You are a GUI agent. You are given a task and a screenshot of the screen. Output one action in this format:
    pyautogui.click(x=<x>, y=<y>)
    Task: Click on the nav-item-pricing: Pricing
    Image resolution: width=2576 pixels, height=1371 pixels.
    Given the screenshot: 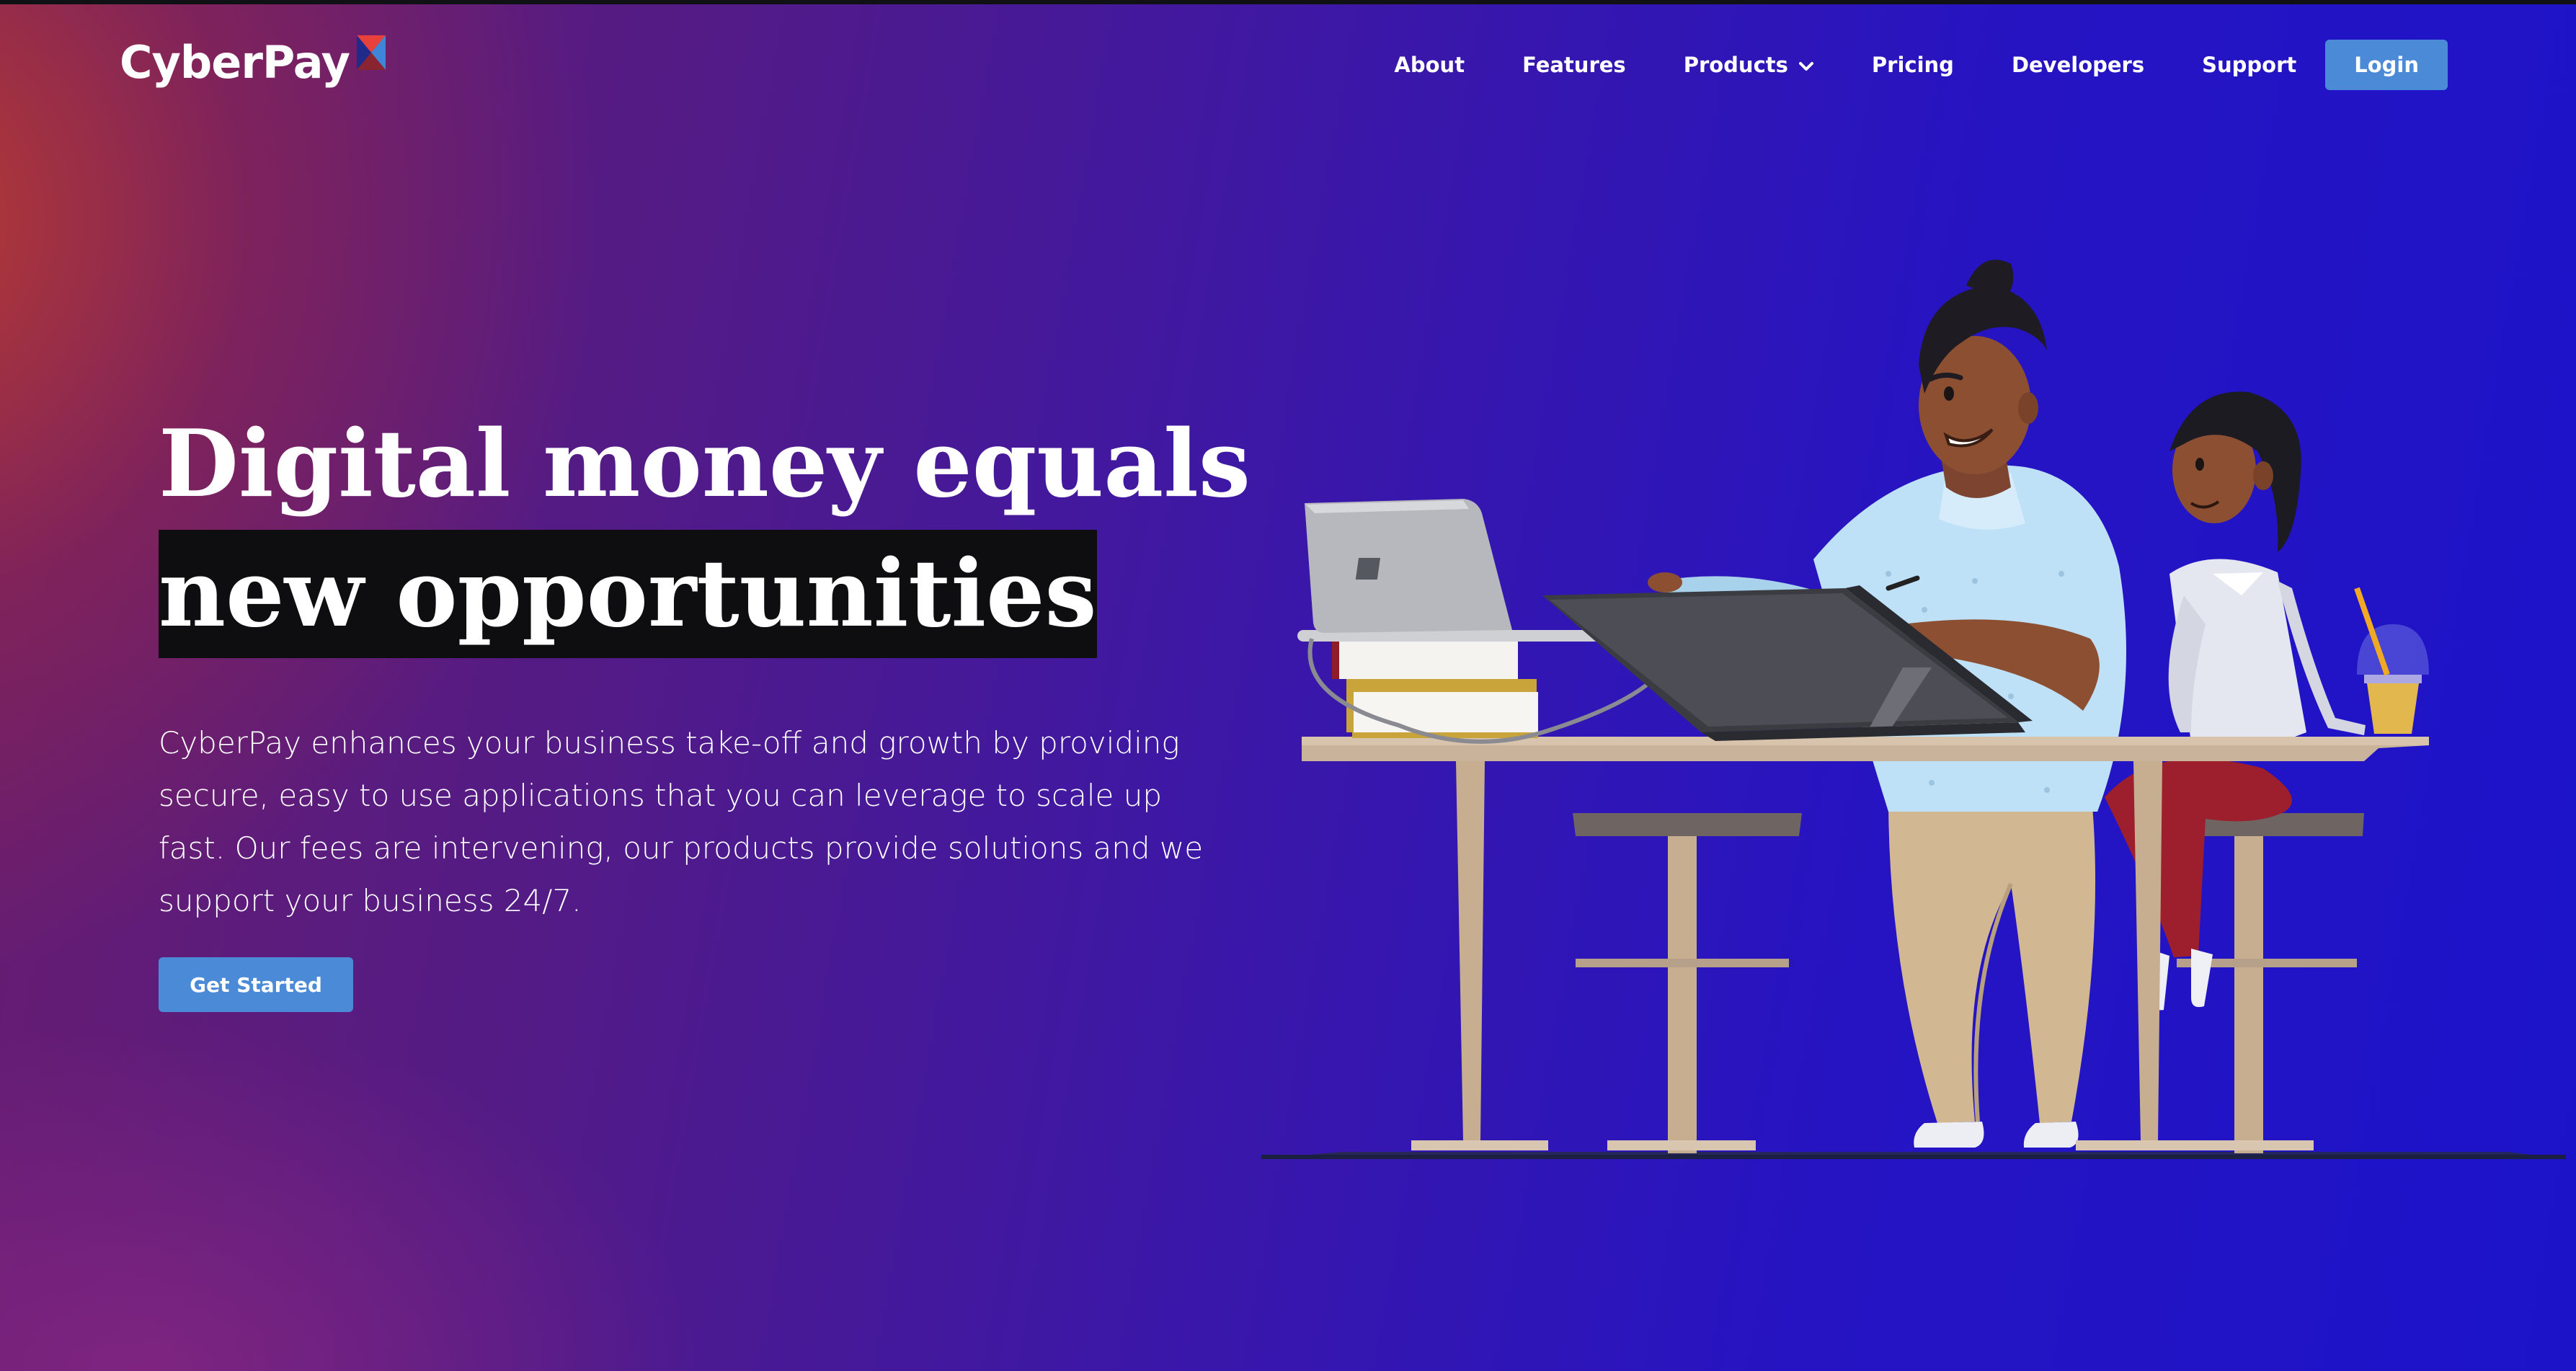 What is the action you would take?
    pyautogui.click(x=1913, y=65)
    